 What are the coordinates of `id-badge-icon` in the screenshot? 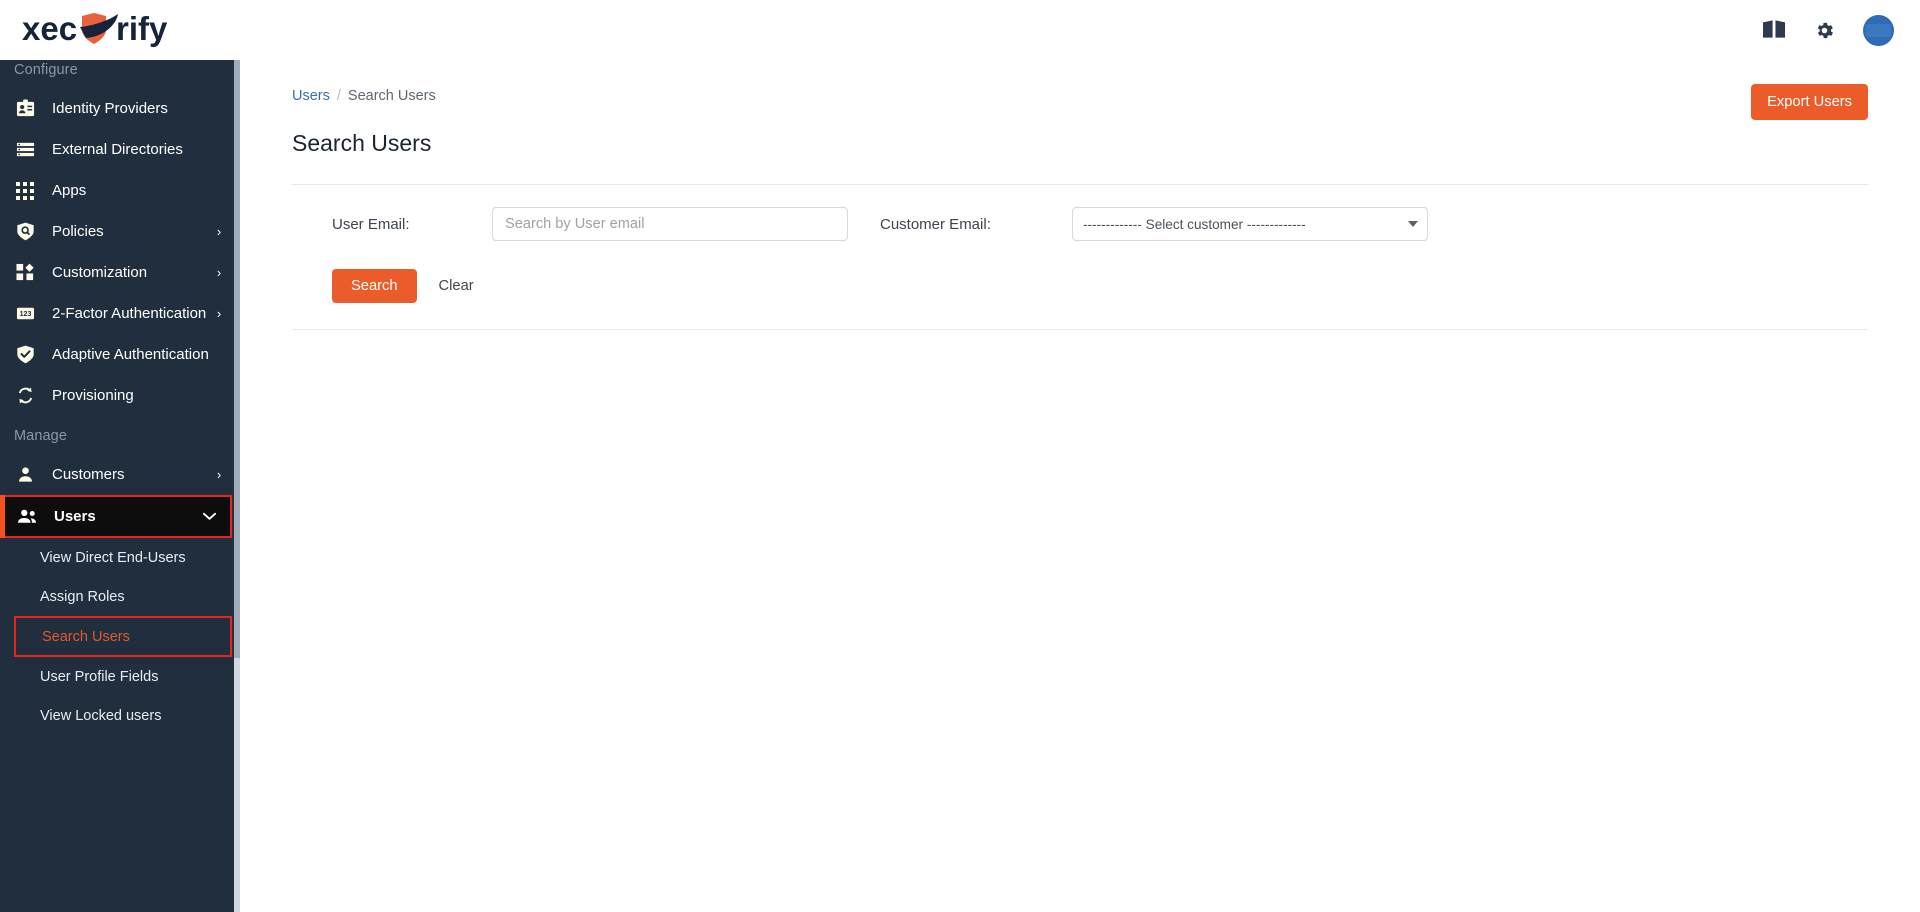 It's located at (25, 109).